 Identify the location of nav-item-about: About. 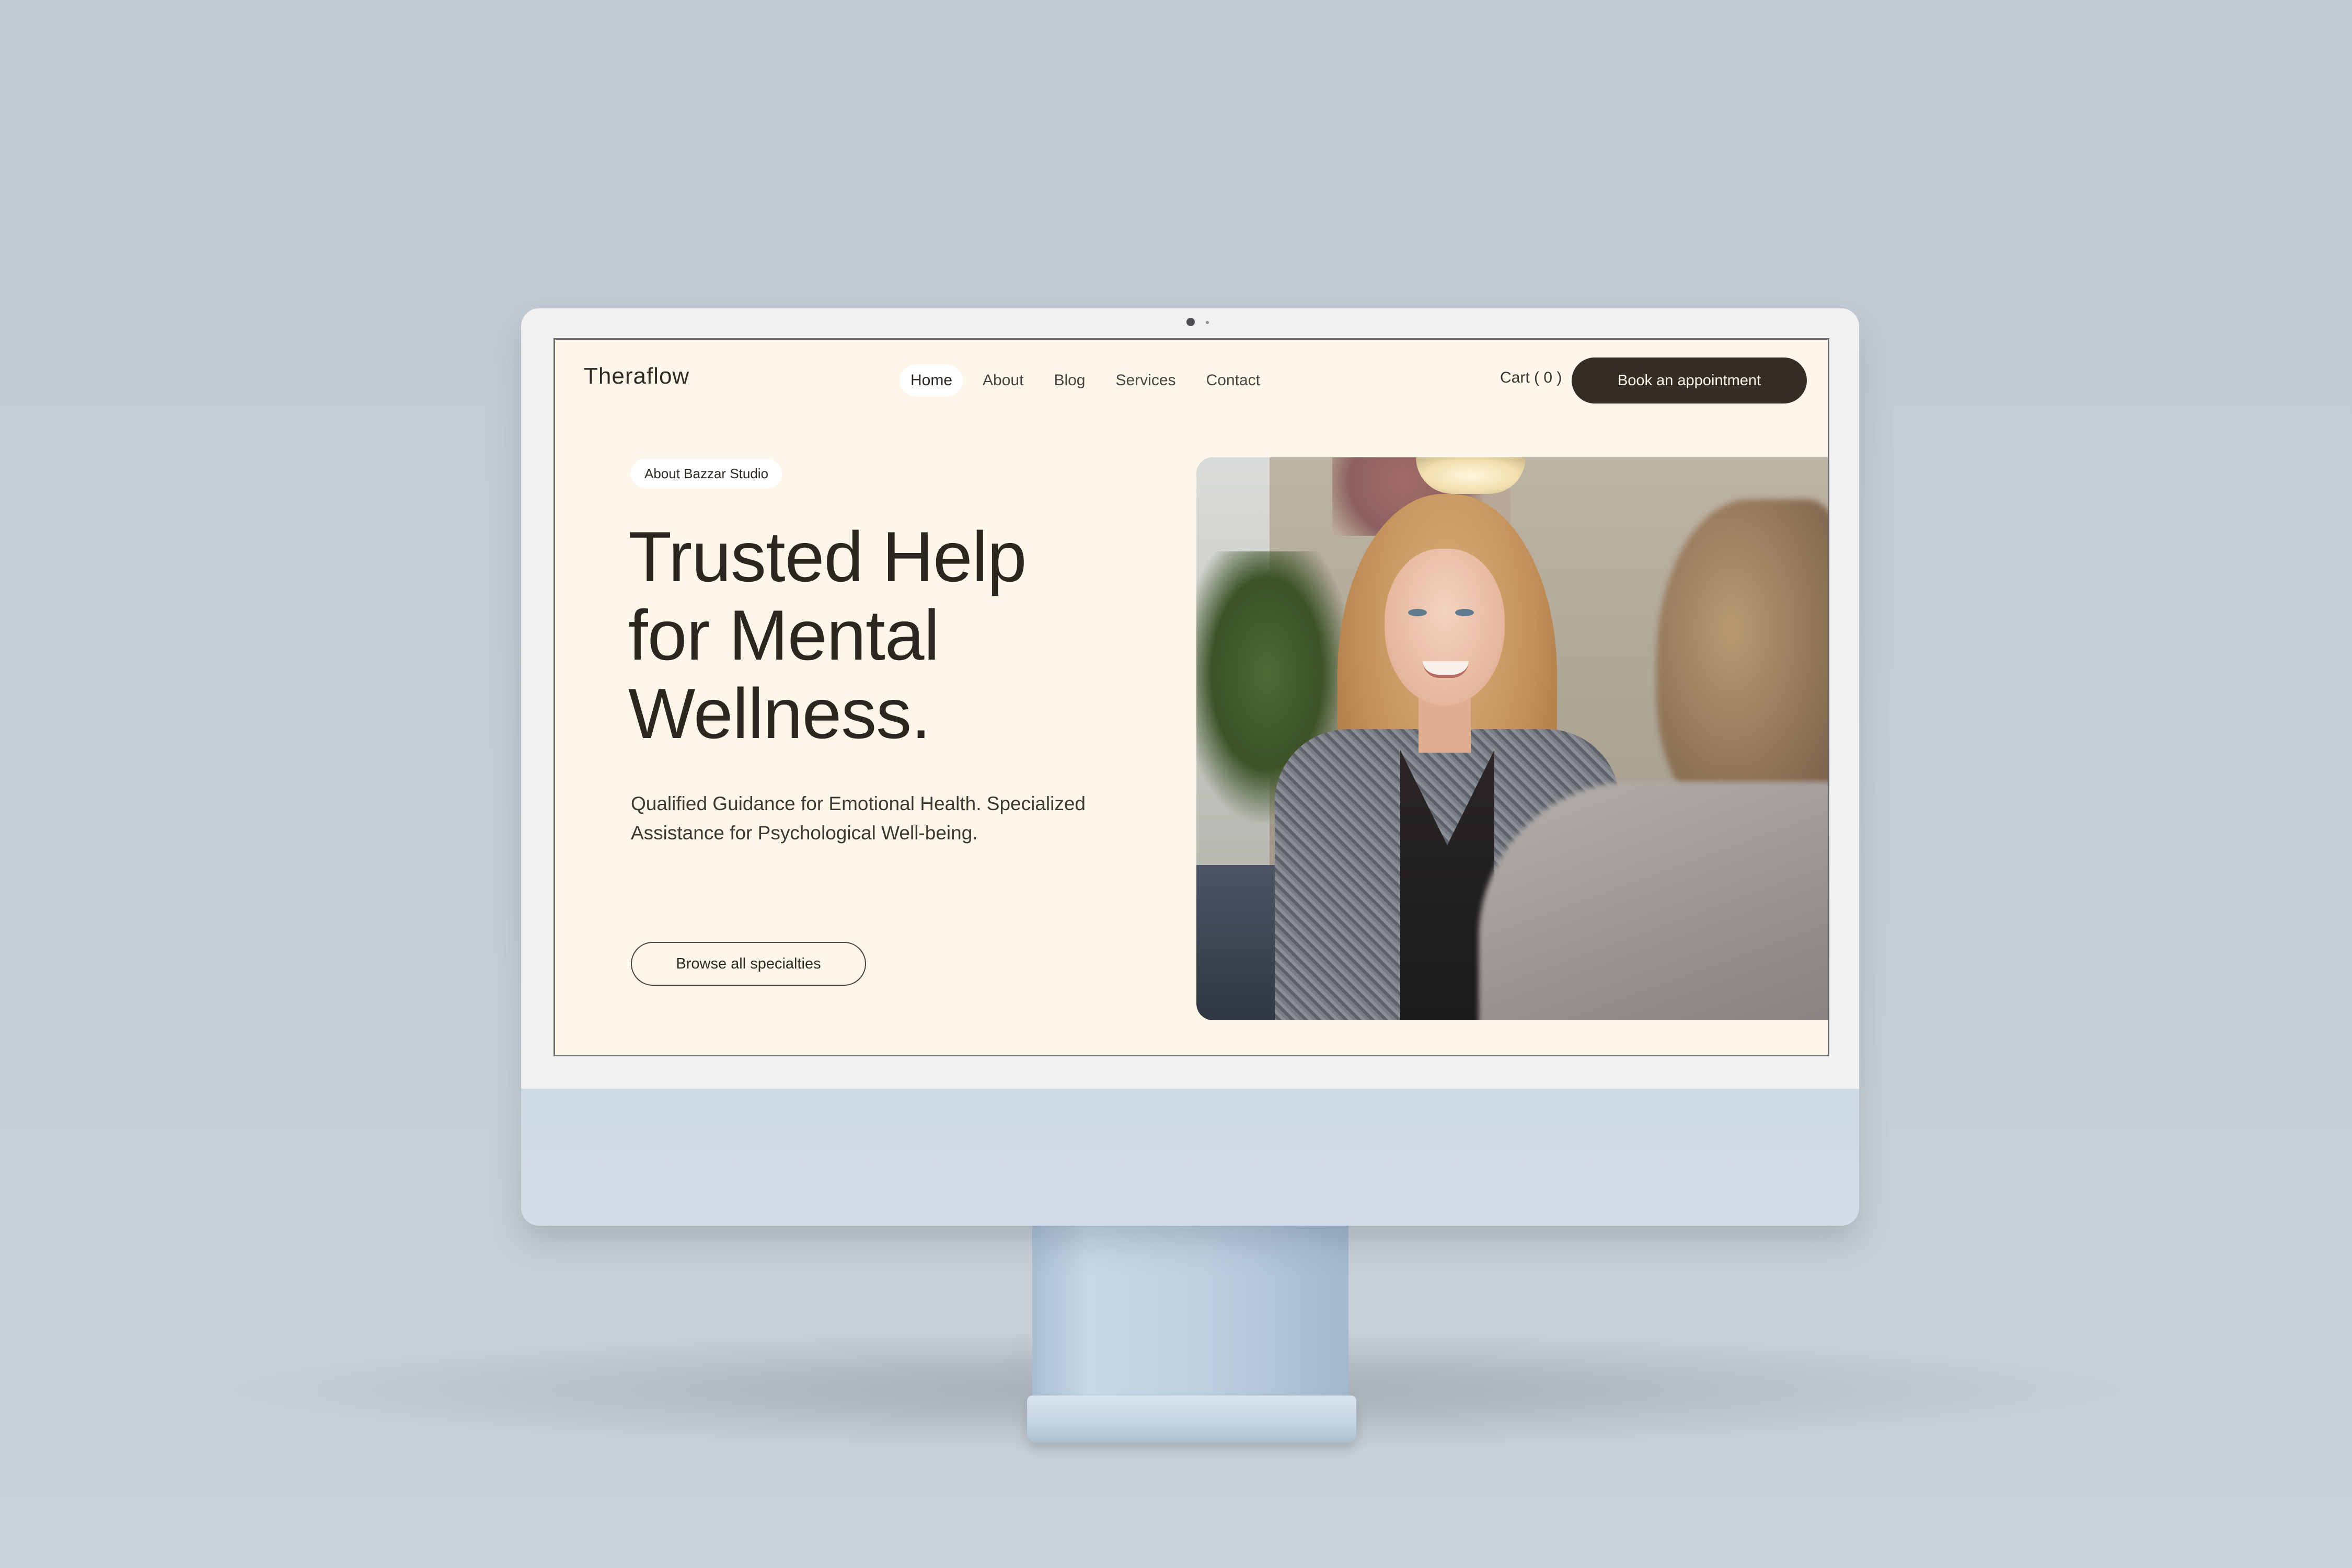
(1003, 380).